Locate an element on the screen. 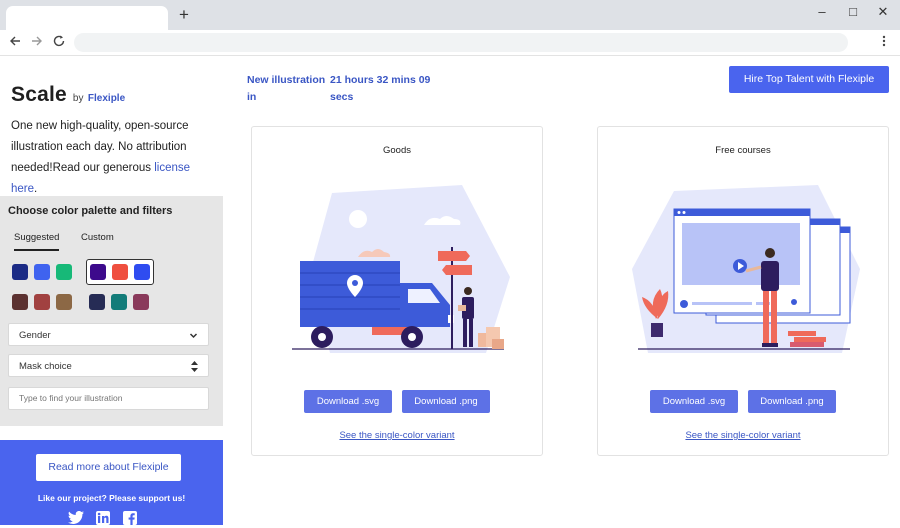 This screenshot has height=528, width=900. online-course-illustration is located at coordinates (746, 269).